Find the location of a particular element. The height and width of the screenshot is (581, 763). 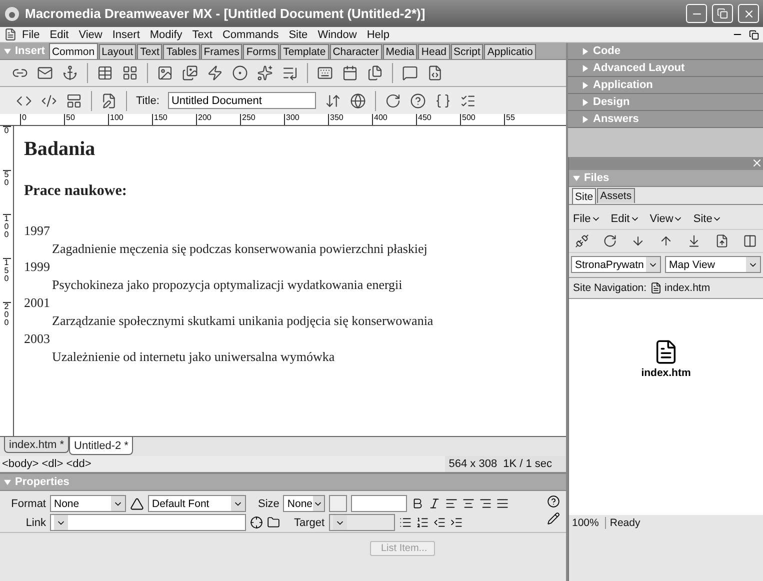

size-select: None is located at coordinates (304, 503).